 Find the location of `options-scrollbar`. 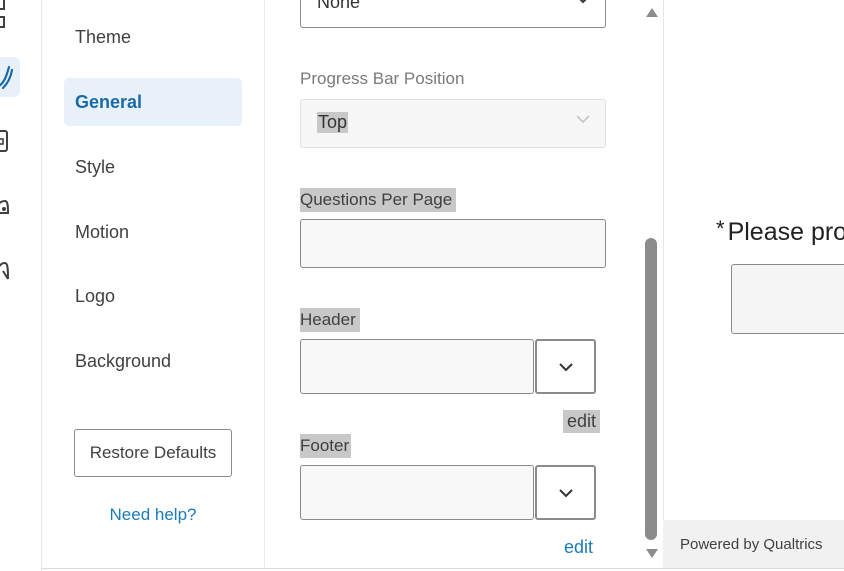

options-scrollbar is located at coordinates (652, 284).